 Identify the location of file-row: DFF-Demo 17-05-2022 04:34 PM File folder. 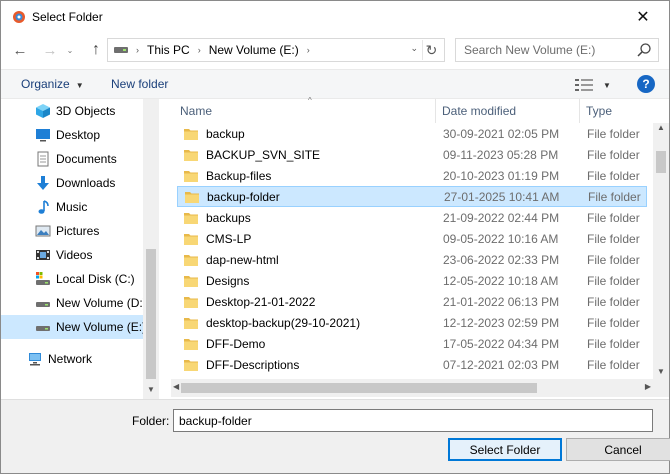
(412, 343).